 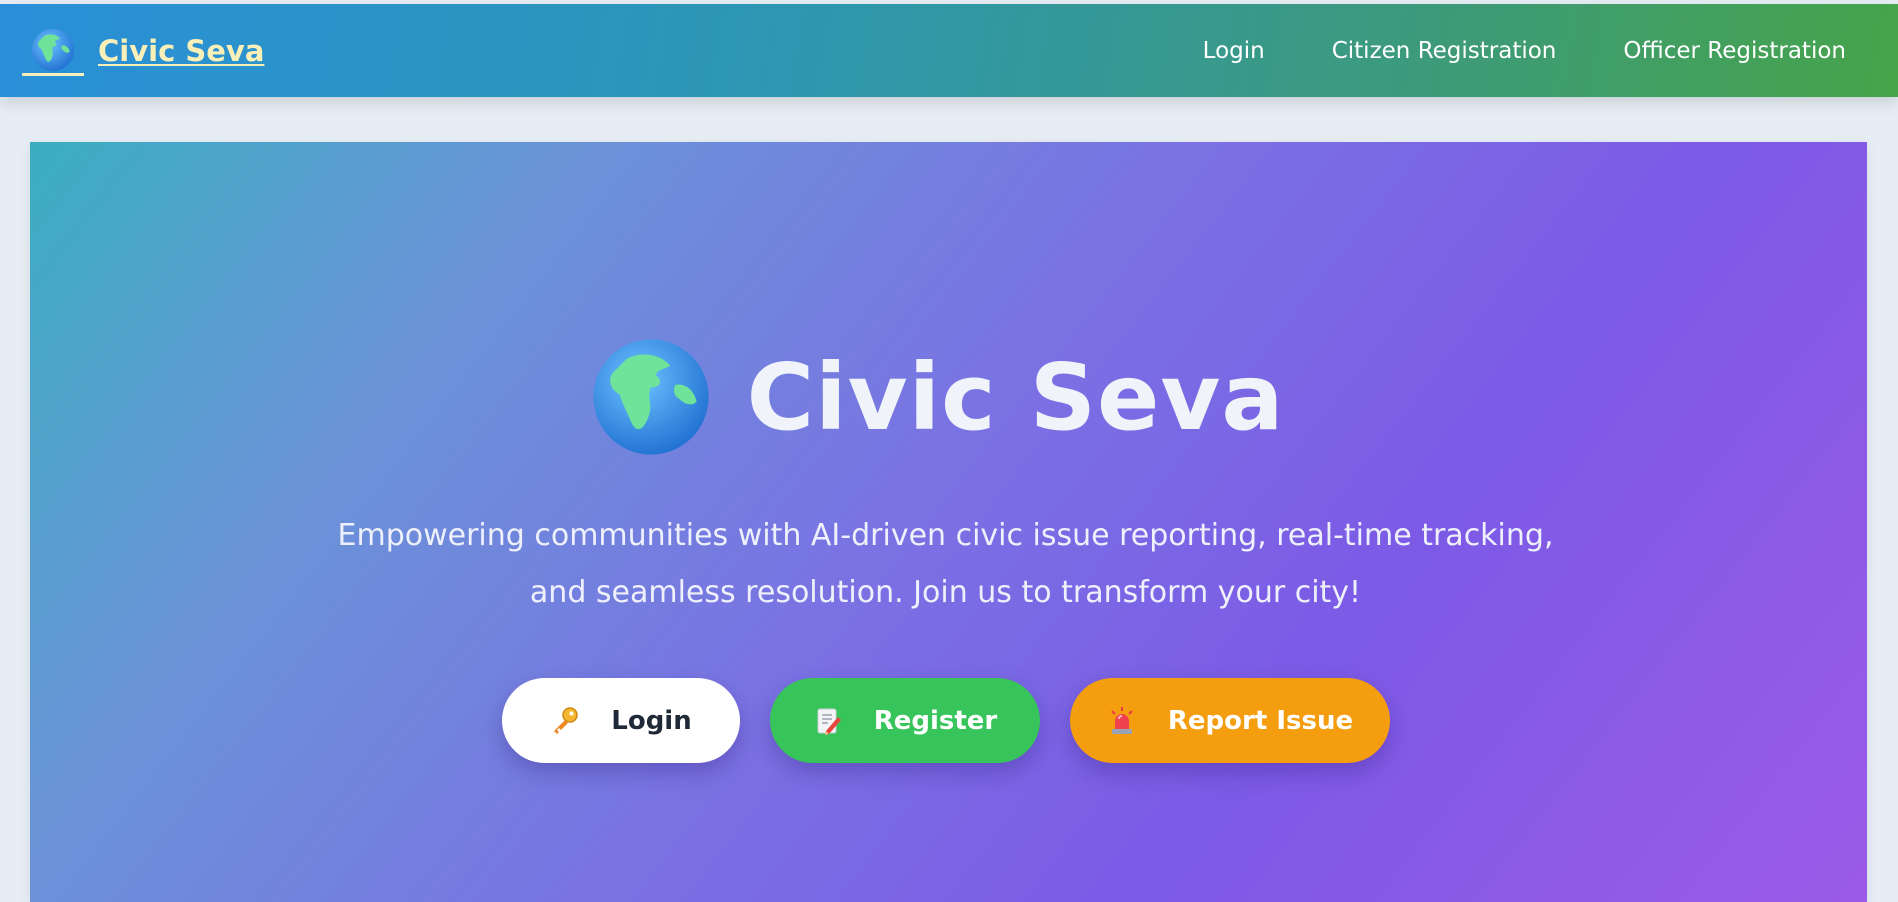 What do you see at coordinates (1122, 721) in the screenshot?
I see `siren-icon` at bounding box center [1122, 721].